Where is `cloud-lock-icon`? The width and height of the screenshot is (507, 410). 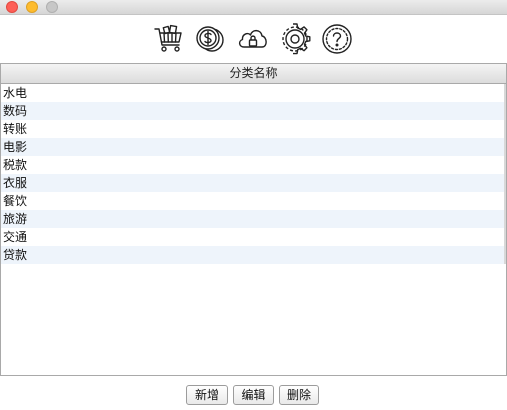
cloud-lock-icon is located at coordinates (252, 38).